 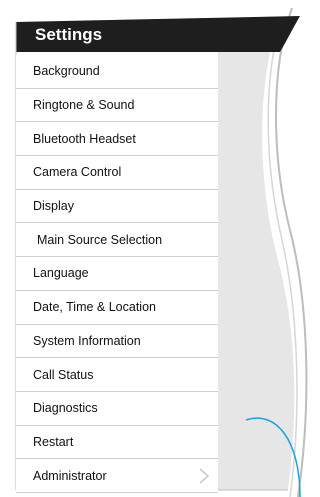 I want to click on menu-item-label: Camera Control, so click(x=77, y=172).